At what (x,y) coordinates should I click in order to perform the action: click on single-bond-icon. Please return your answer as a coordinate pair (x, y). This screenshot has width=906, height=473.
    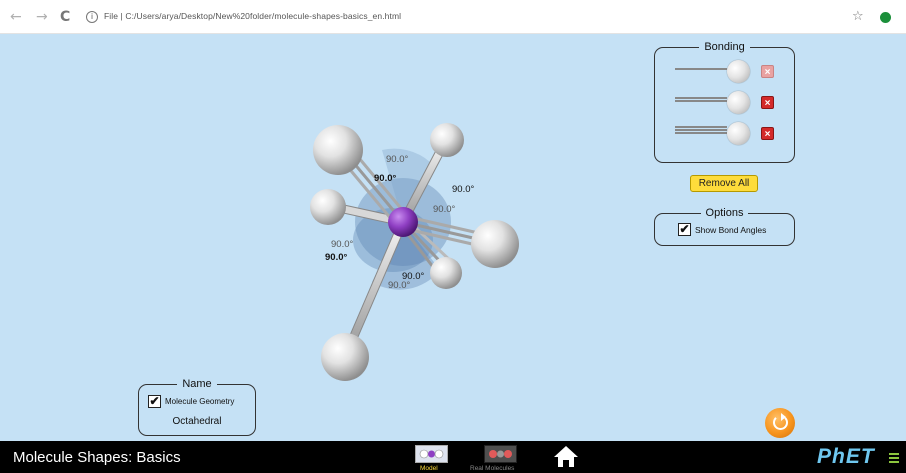
    Looking at the image, I should click on (701, 72).